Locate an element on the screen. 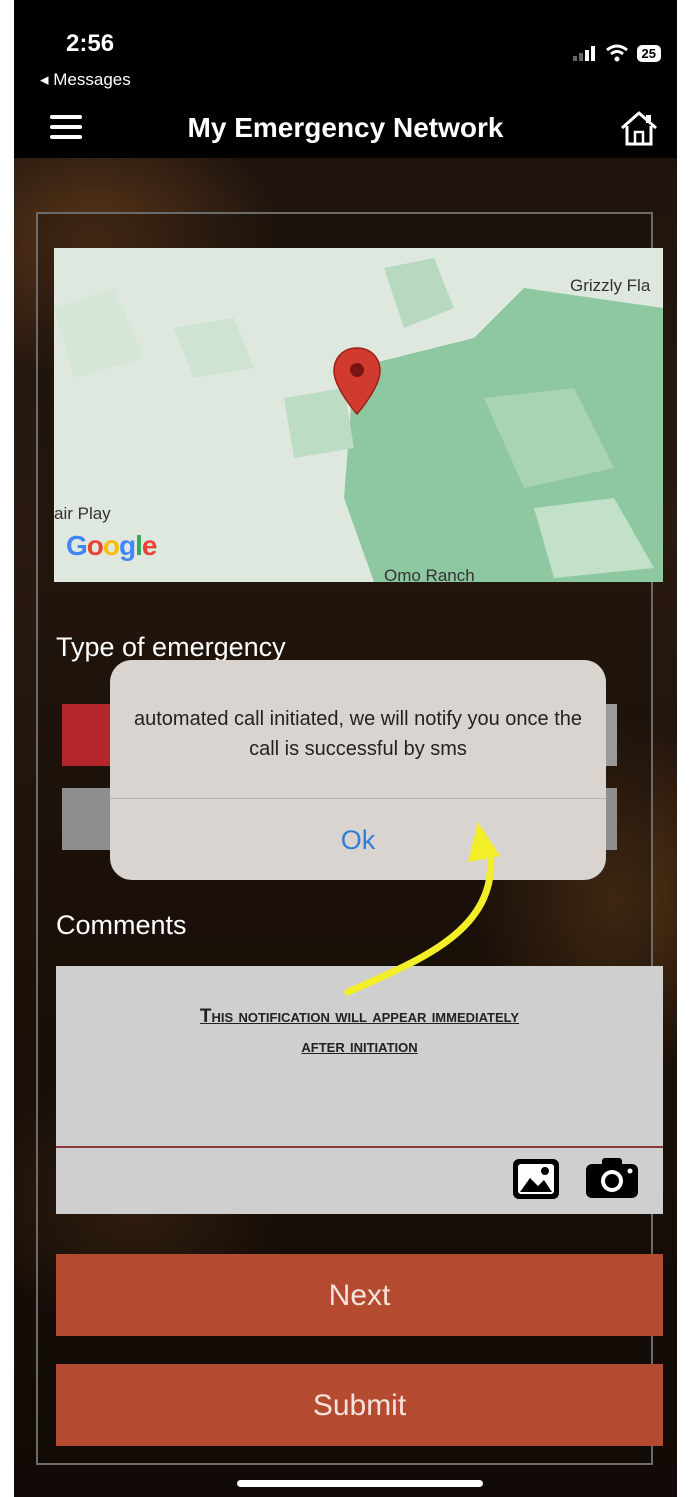 Image resolution: width=691 pixels, height=1497 pixels. map-label: air Play is located at coordinates (82, 513).